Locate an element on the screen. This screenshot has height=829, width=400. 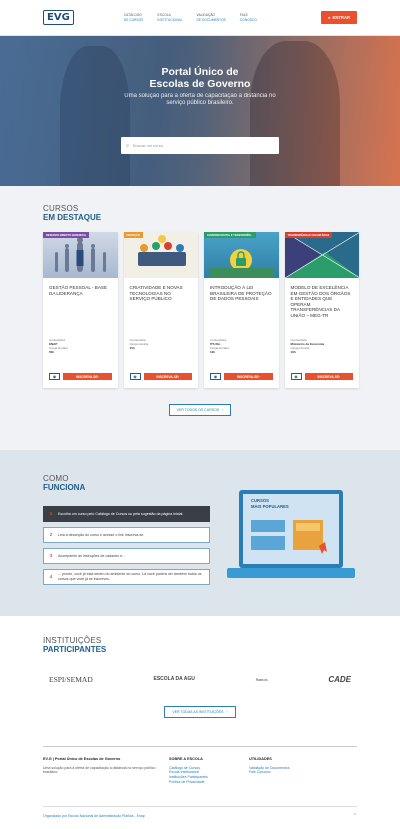
see-all-institutions-wrap: VER TODAS AS INSTITUIÇÕES › is located at coordinates (200, 712).